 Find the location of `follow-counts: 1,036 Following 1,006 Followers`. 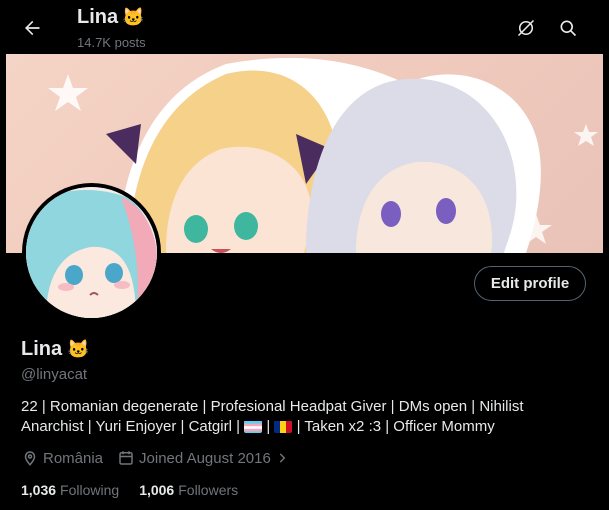

follow-counts: 1,036 Following 1,006 Followers is located at coordinates (139, 490).